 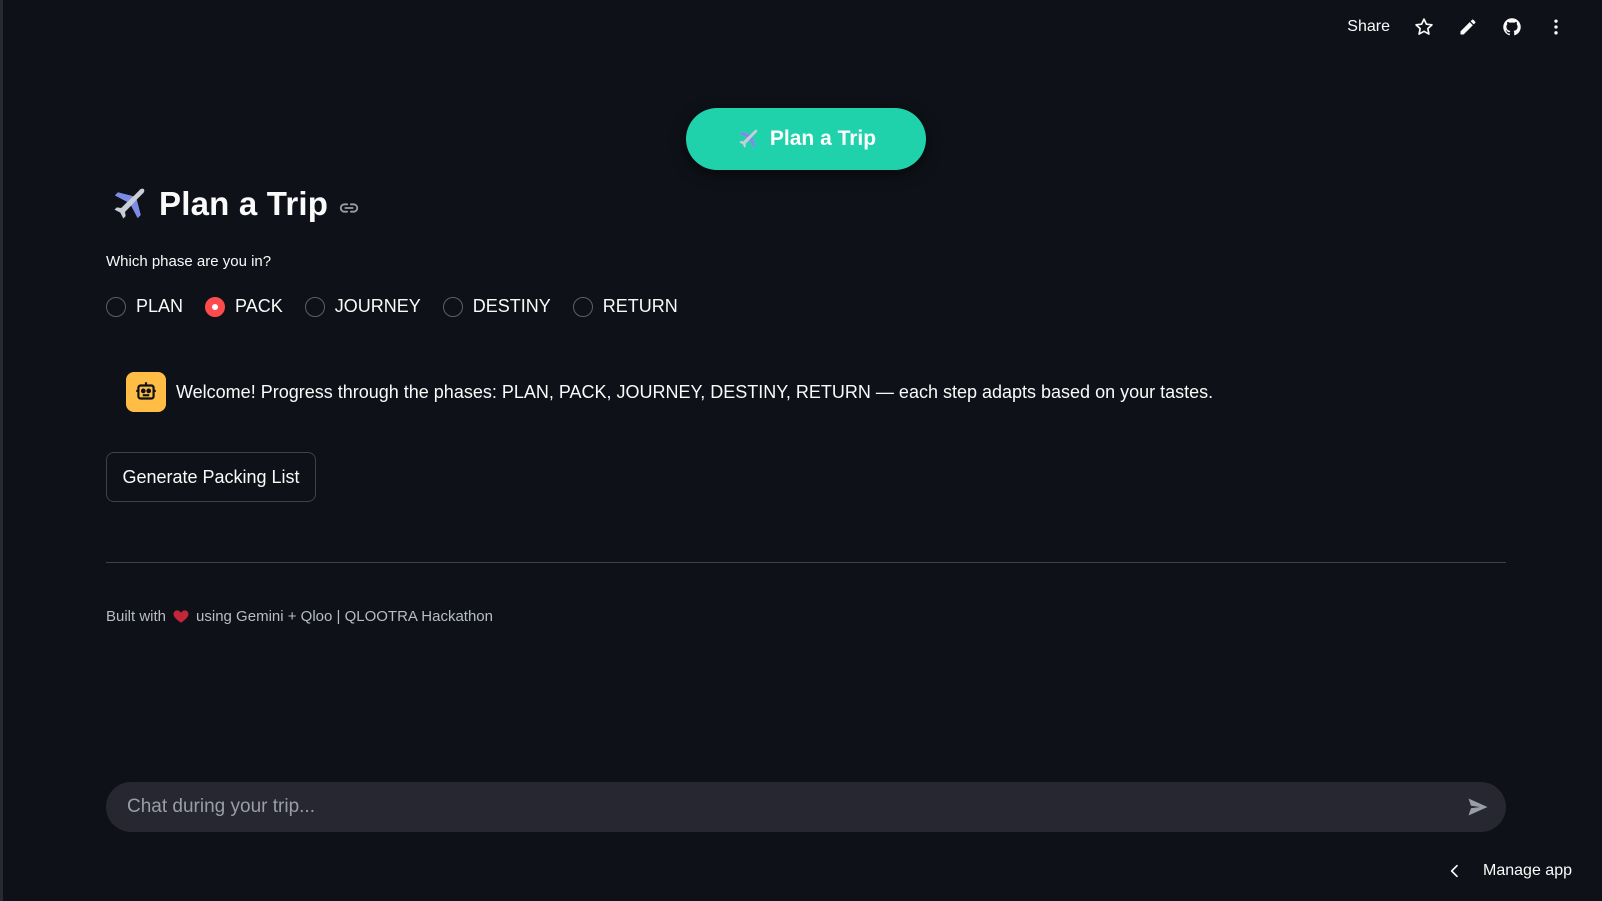 I want to click on chat-input, so click(x=778, y=807).